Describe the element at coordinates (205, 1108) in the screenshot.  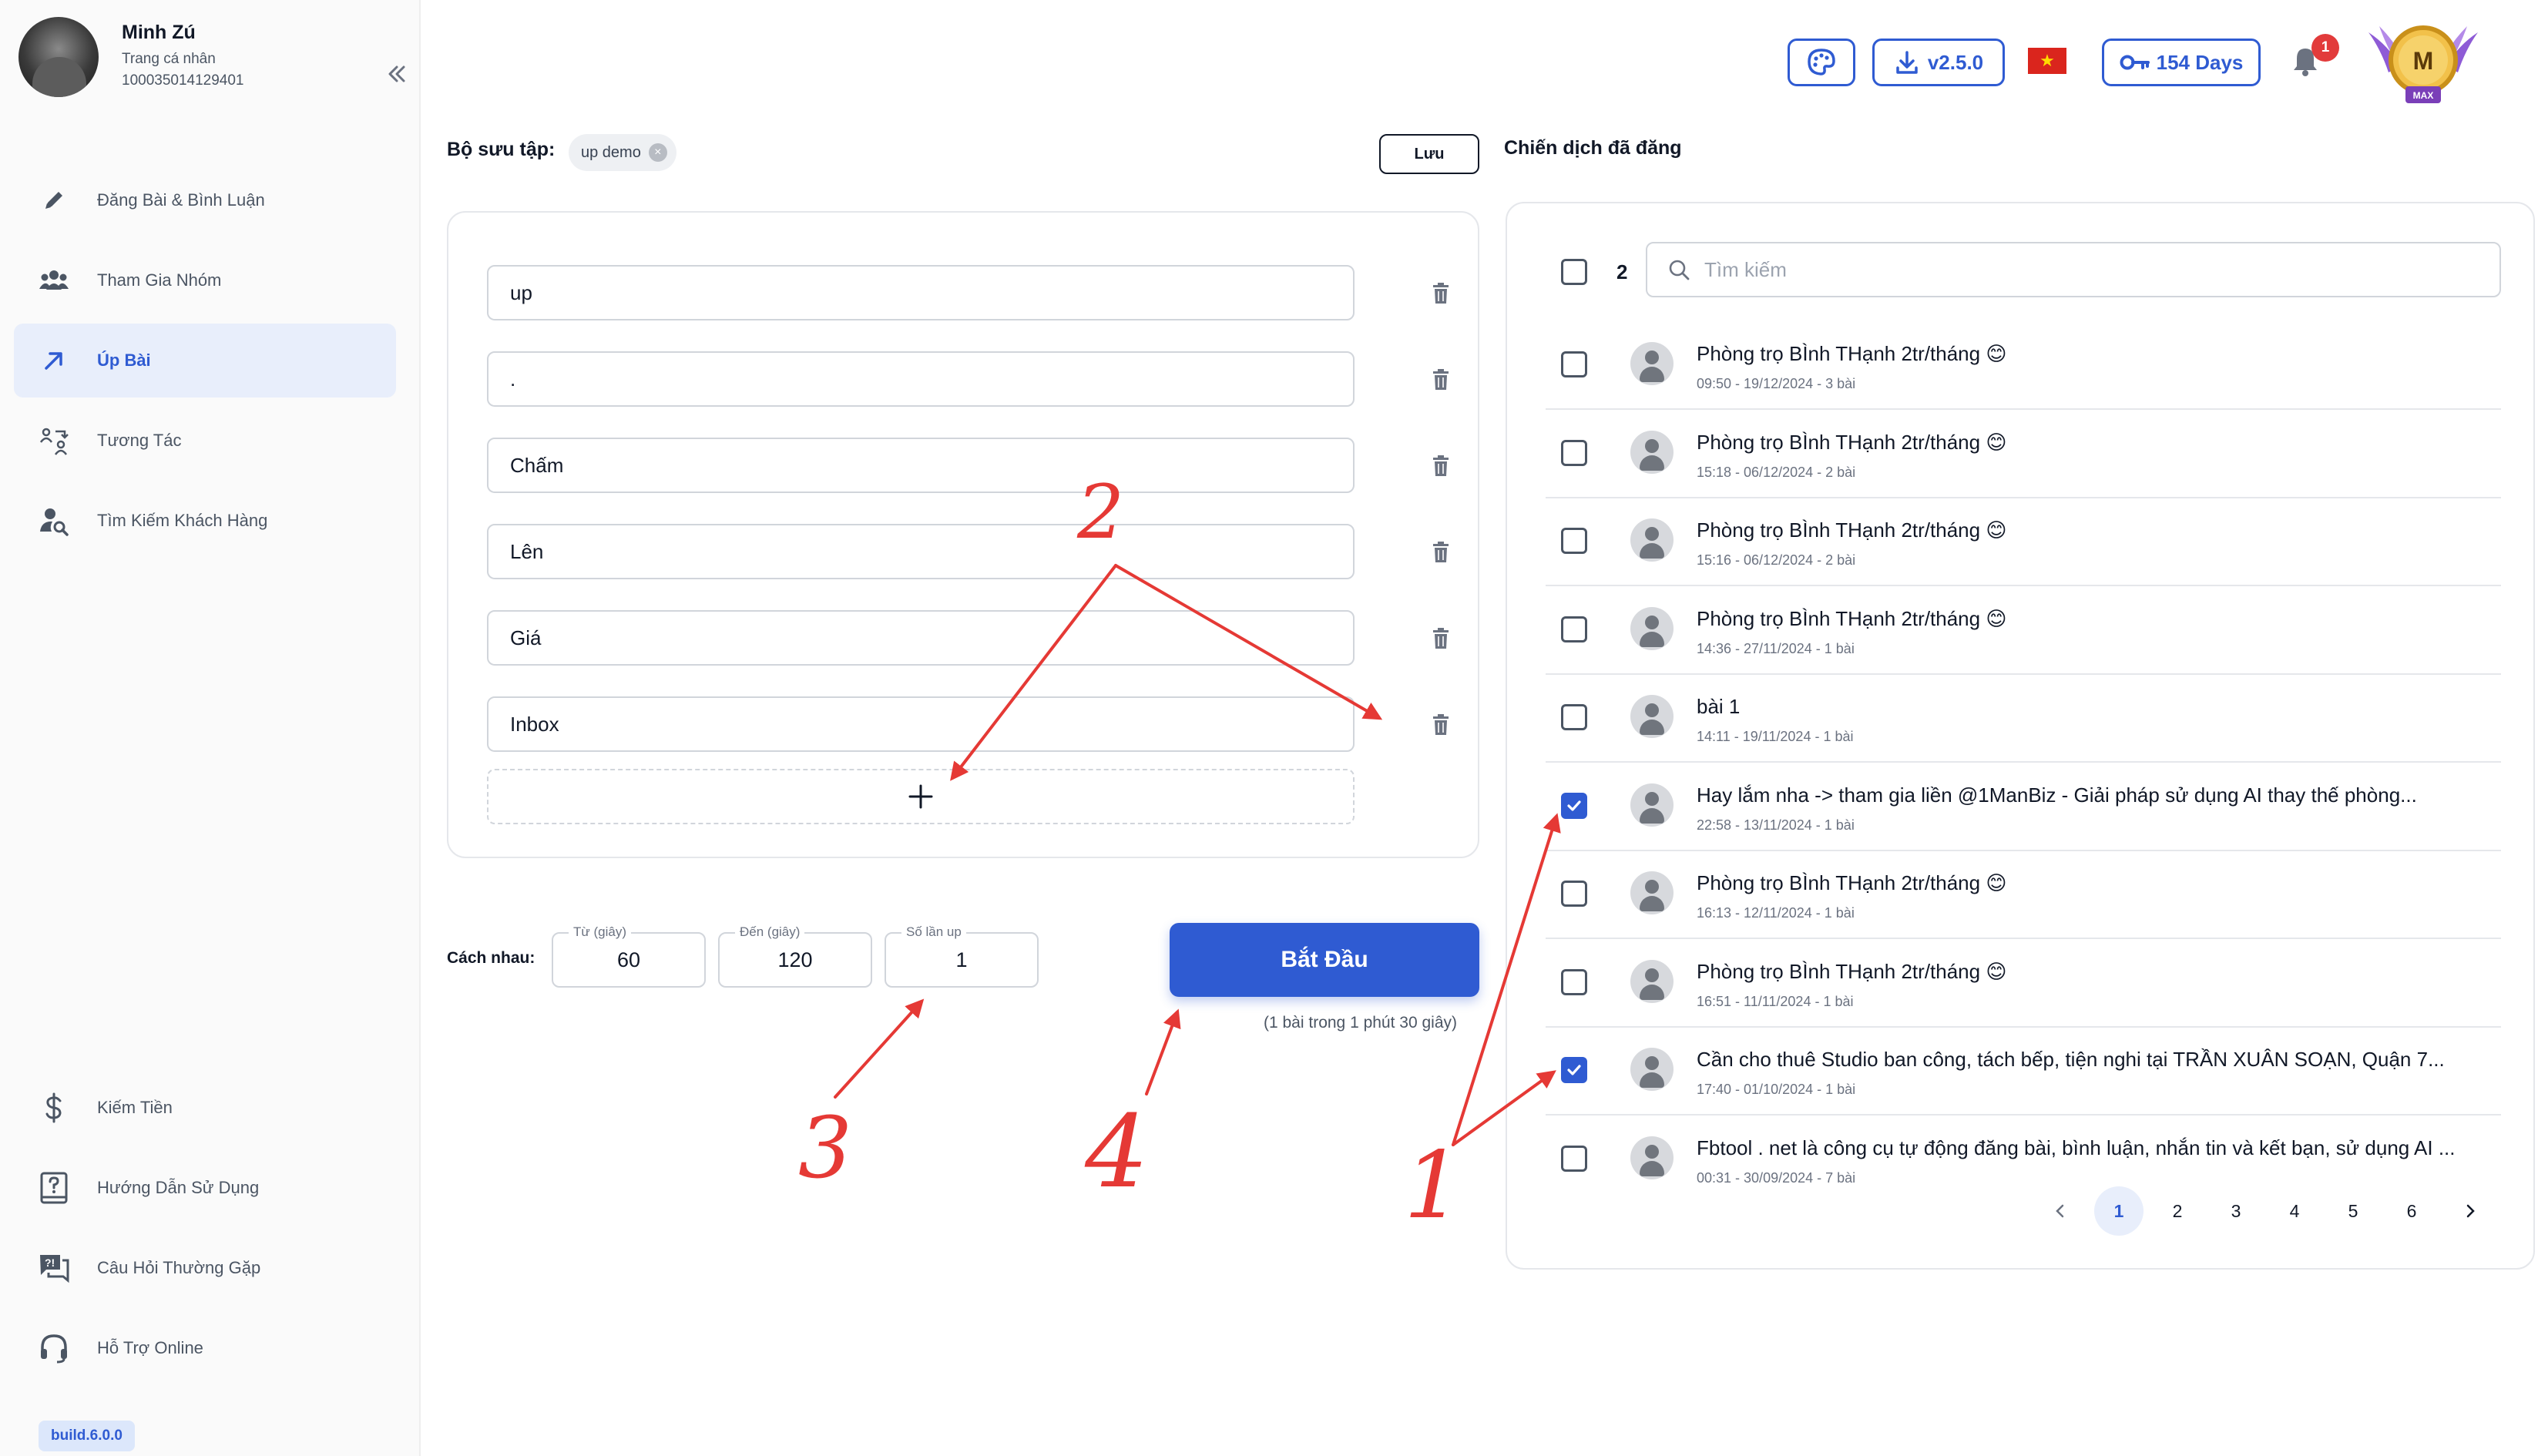
I see `sidebar-item-kiem-tien: Kiếm Tiền` at that location.